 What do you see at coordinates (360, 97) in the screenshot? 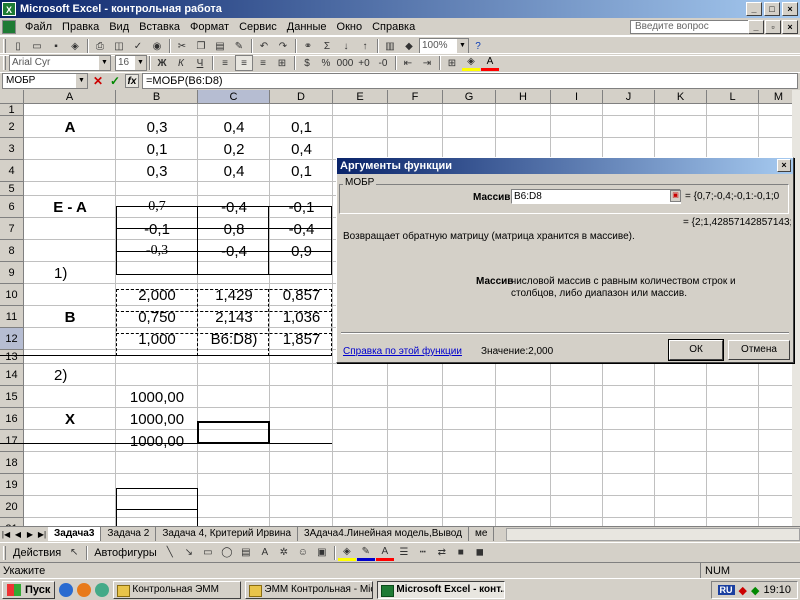
I see `column-header-E: E` at bounding box center [360, 97].